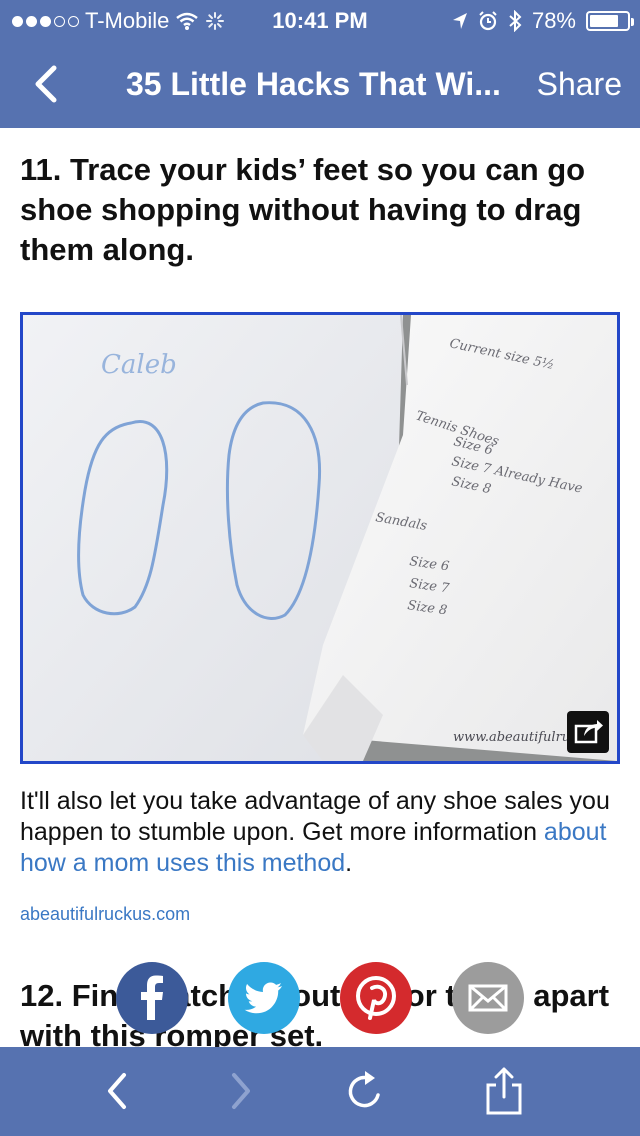 This screenshot has height=1136, width=640. I want to click on source-link: abeautifulruckus.com, so click(105, 914).